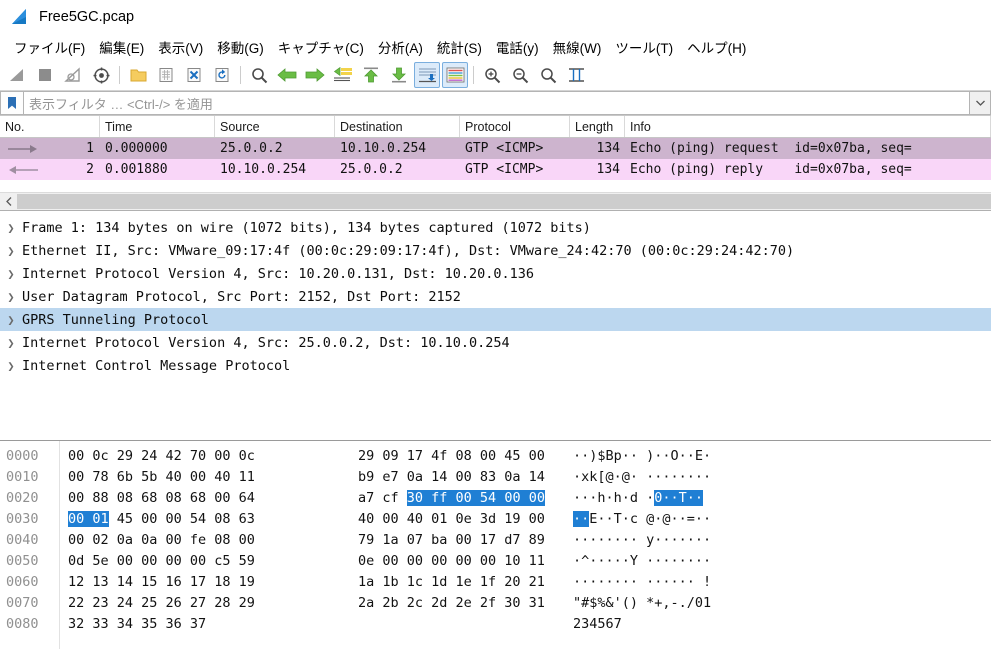 The height and width of the screenshot is (649, 991). I want to click on hex-bytes-group1: 32 33 34 35 36 37, so click(137, 623).